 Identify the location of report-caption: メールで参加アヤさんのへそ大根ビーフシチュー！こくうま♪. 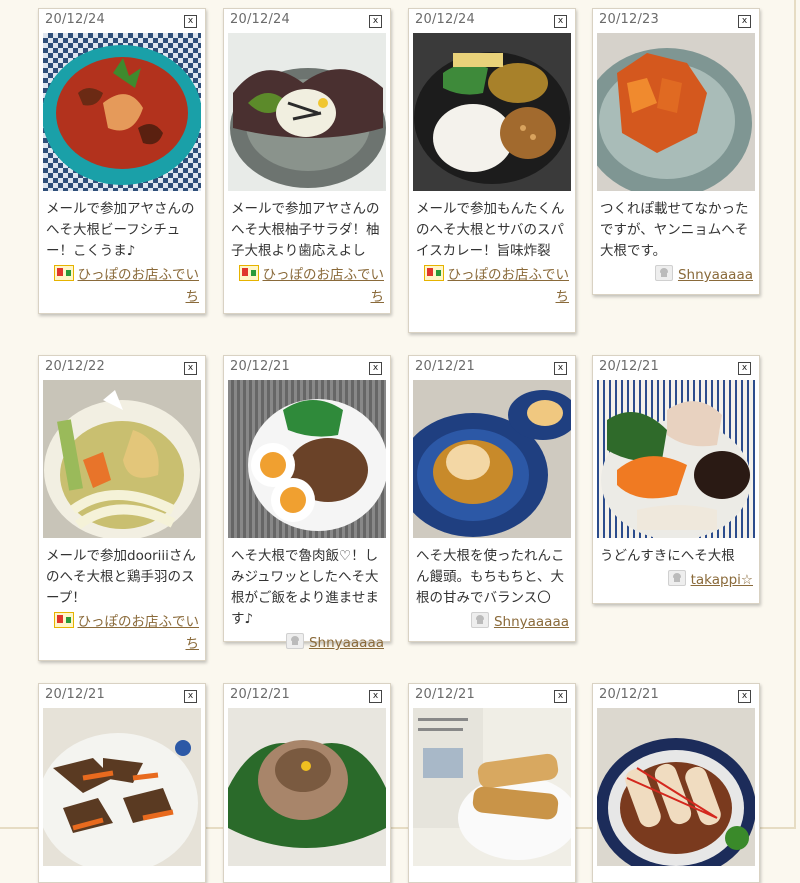
(120, 230).